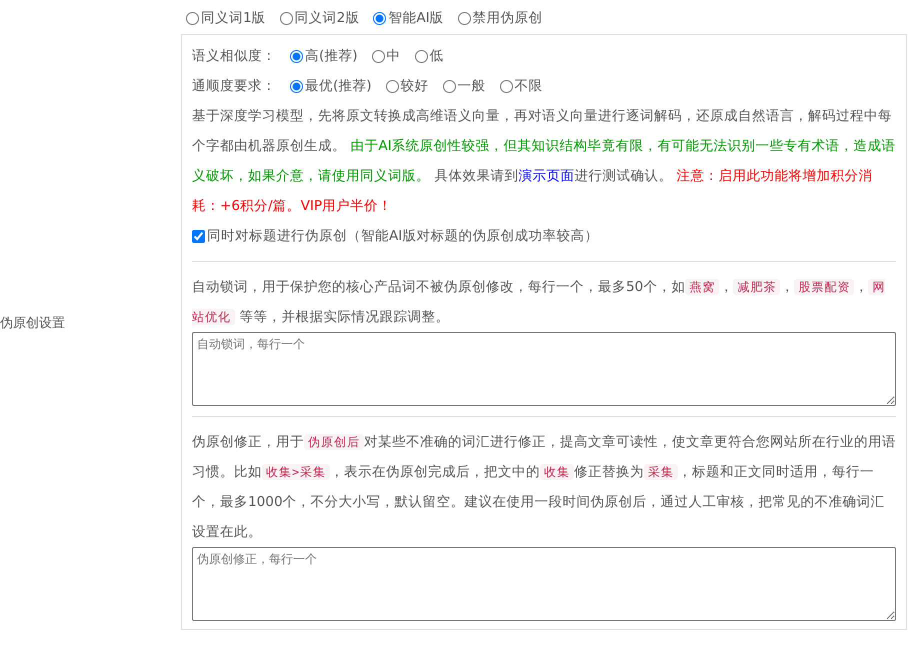  Describe the element at coordinates (234, 86) in the screenshot. I see `option-label: 通顺度要求：` at that location.